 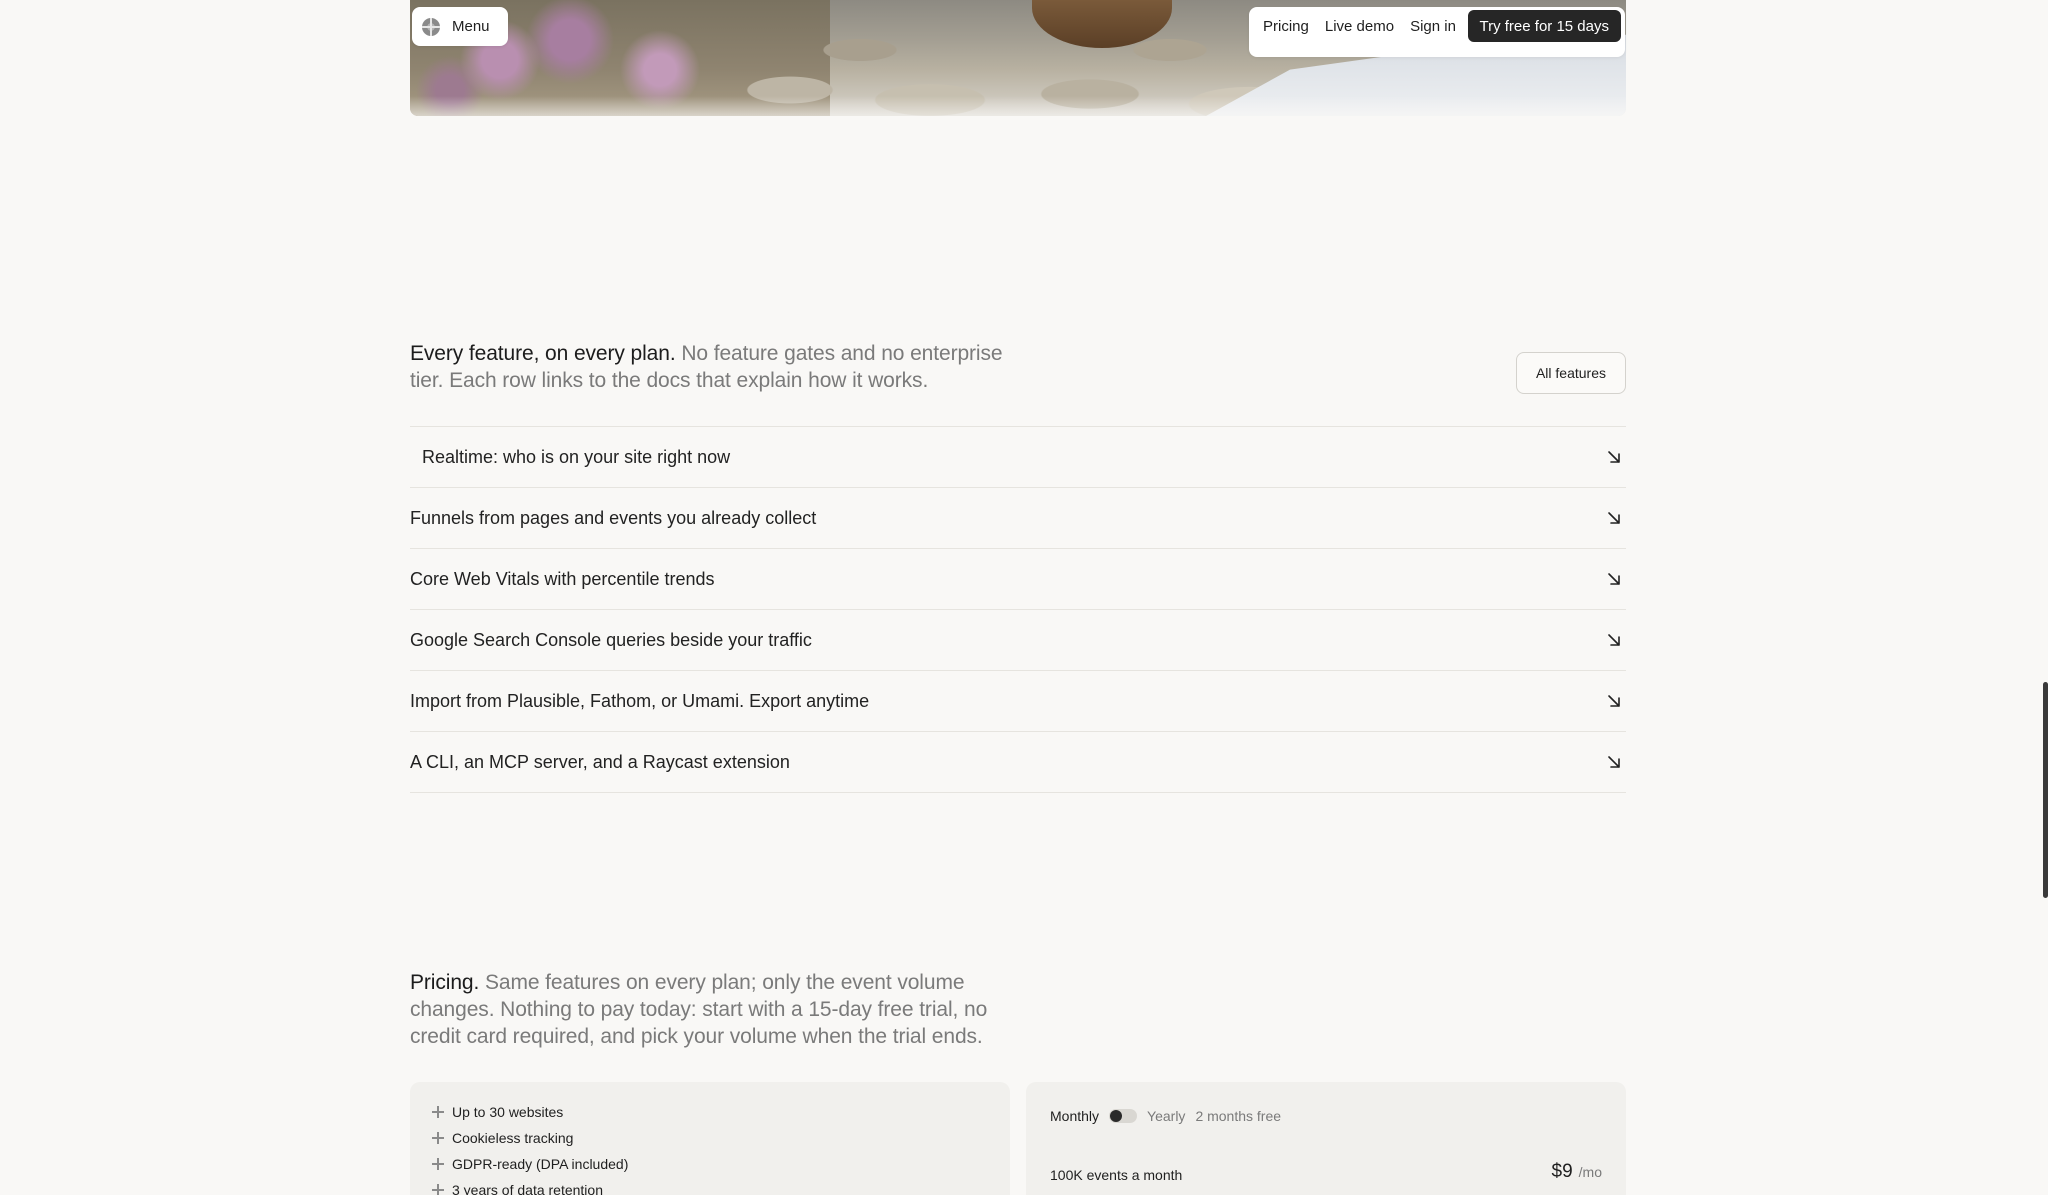 I want to click on billing-monthly-label: Monthly, so click(x=1074, y=1116).